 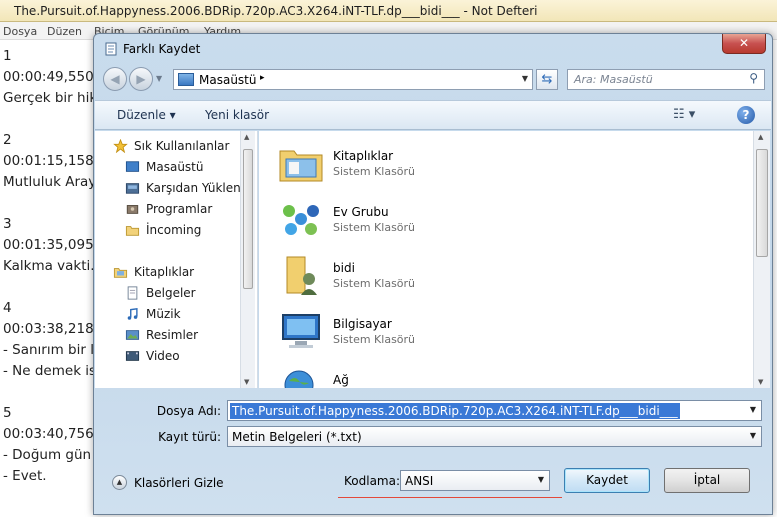 I want to click on nav-libraries-header: Kitaplıklar, so click(x=153, y=272).